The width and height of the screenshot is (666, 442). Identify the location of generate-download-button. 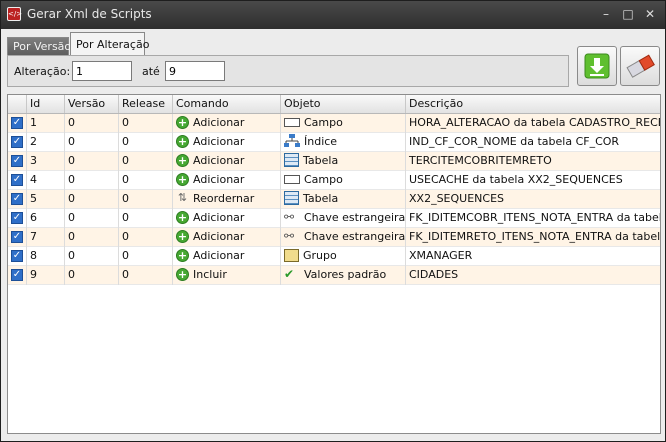
(597, 66).